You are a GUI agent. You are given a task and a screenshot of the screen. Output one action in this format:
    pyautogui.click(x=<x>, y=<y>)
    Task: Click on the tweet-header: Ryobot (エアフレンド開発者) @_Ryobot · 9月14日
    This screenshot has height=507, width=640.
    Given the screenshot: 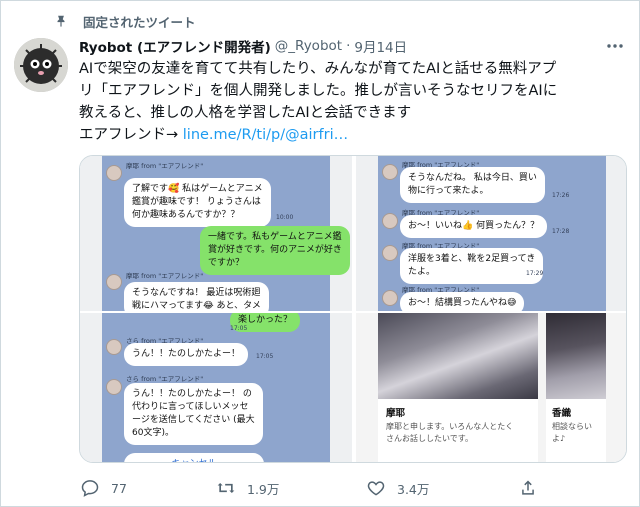 What is the action you would take?
    pyautogui.click(x=339, y=46)
    